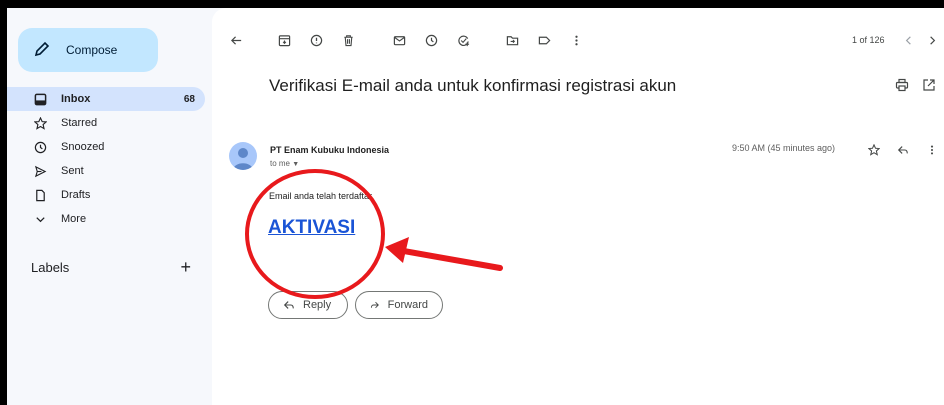 This screenshot has width=944, height=405. I want to click on sidebar-item-sent: Sent, so click(106, 171).